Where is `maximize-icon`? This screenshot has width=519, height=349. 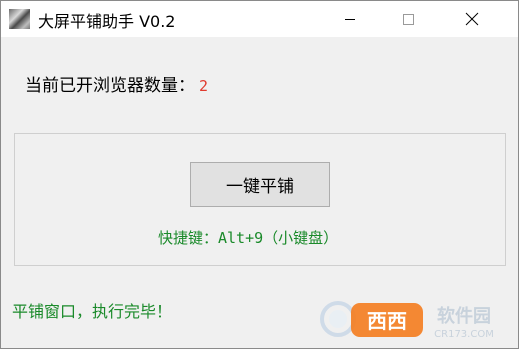 maximize-icon is located at coordinates (408, 19).